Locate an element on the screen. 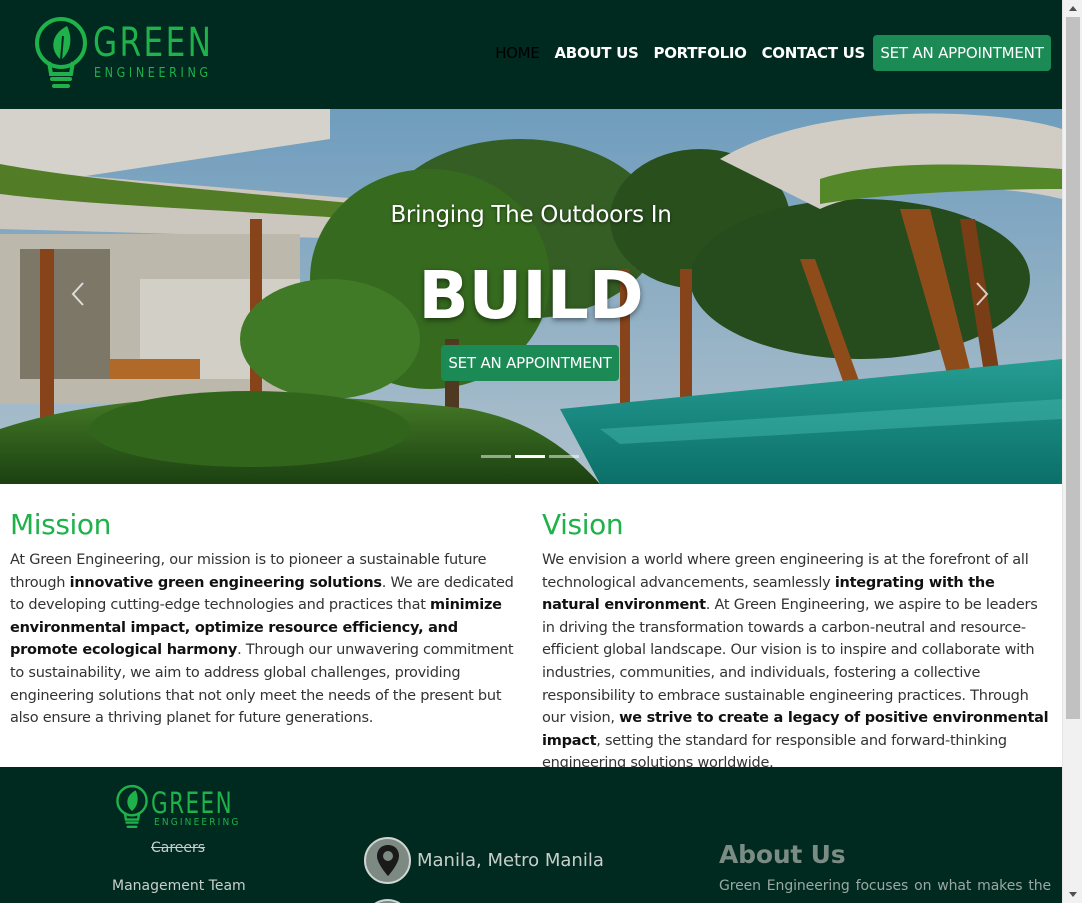  carousel-next-button is located at coordinates (981, 294).